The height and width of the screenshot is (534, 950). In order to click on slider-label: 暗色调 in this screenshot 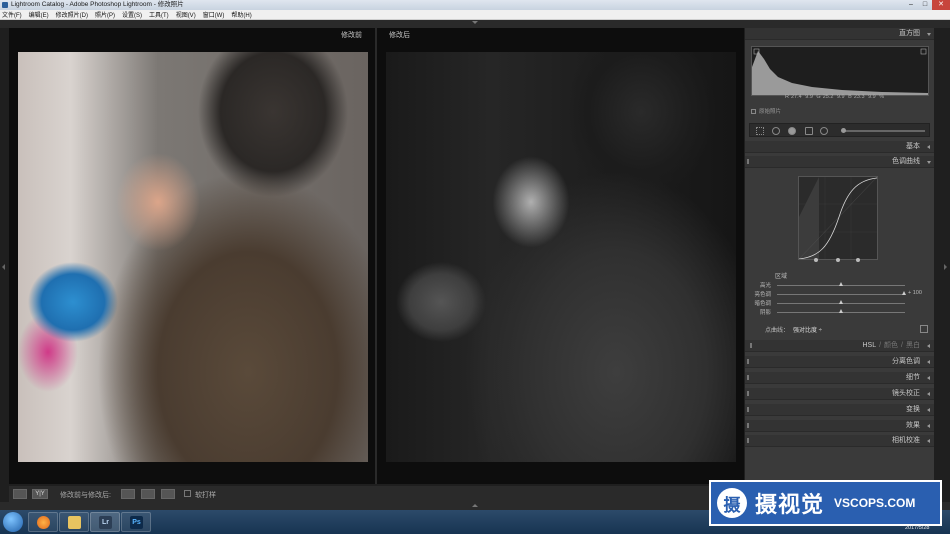, I will do `click(762, 304)`.